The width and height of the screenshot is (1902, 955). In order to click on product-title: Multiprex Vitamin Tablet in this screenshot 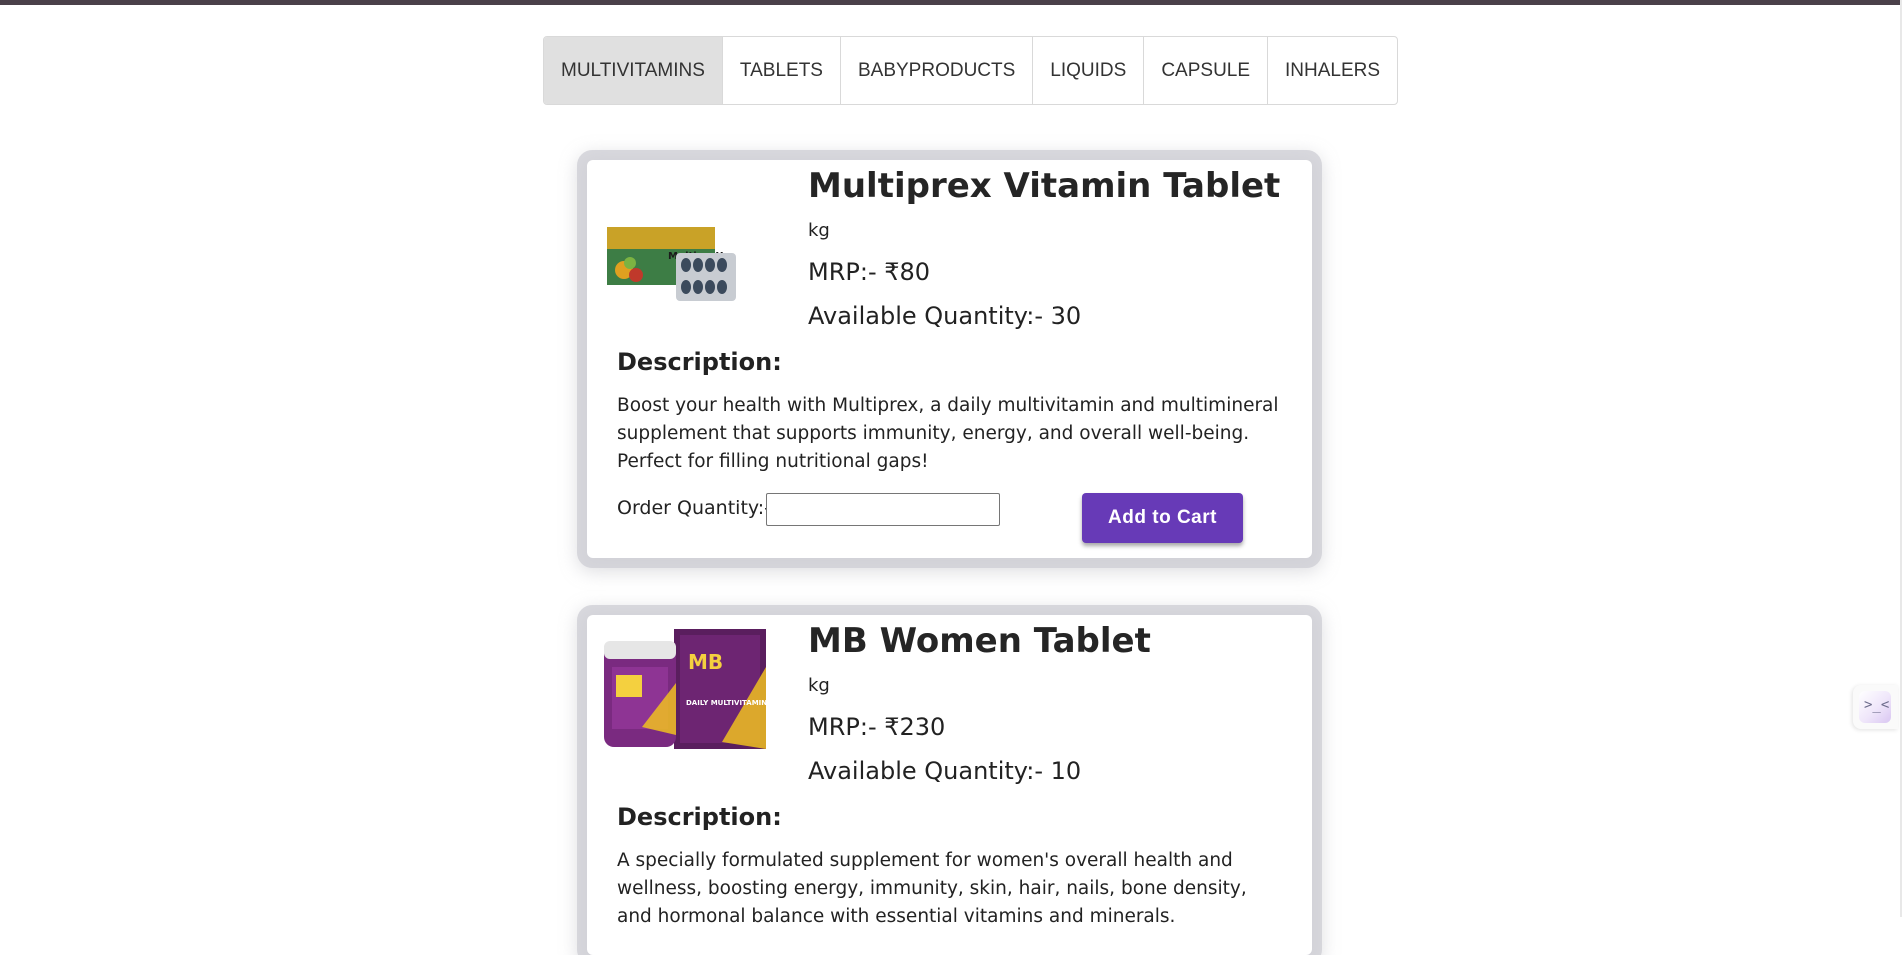, I will do `click(1044, 186)`.